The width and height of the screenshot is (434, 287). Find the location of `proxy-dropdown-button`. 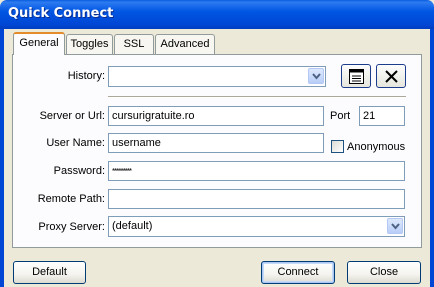

proxy-dropdown-button is located at coordinates (395, 226).